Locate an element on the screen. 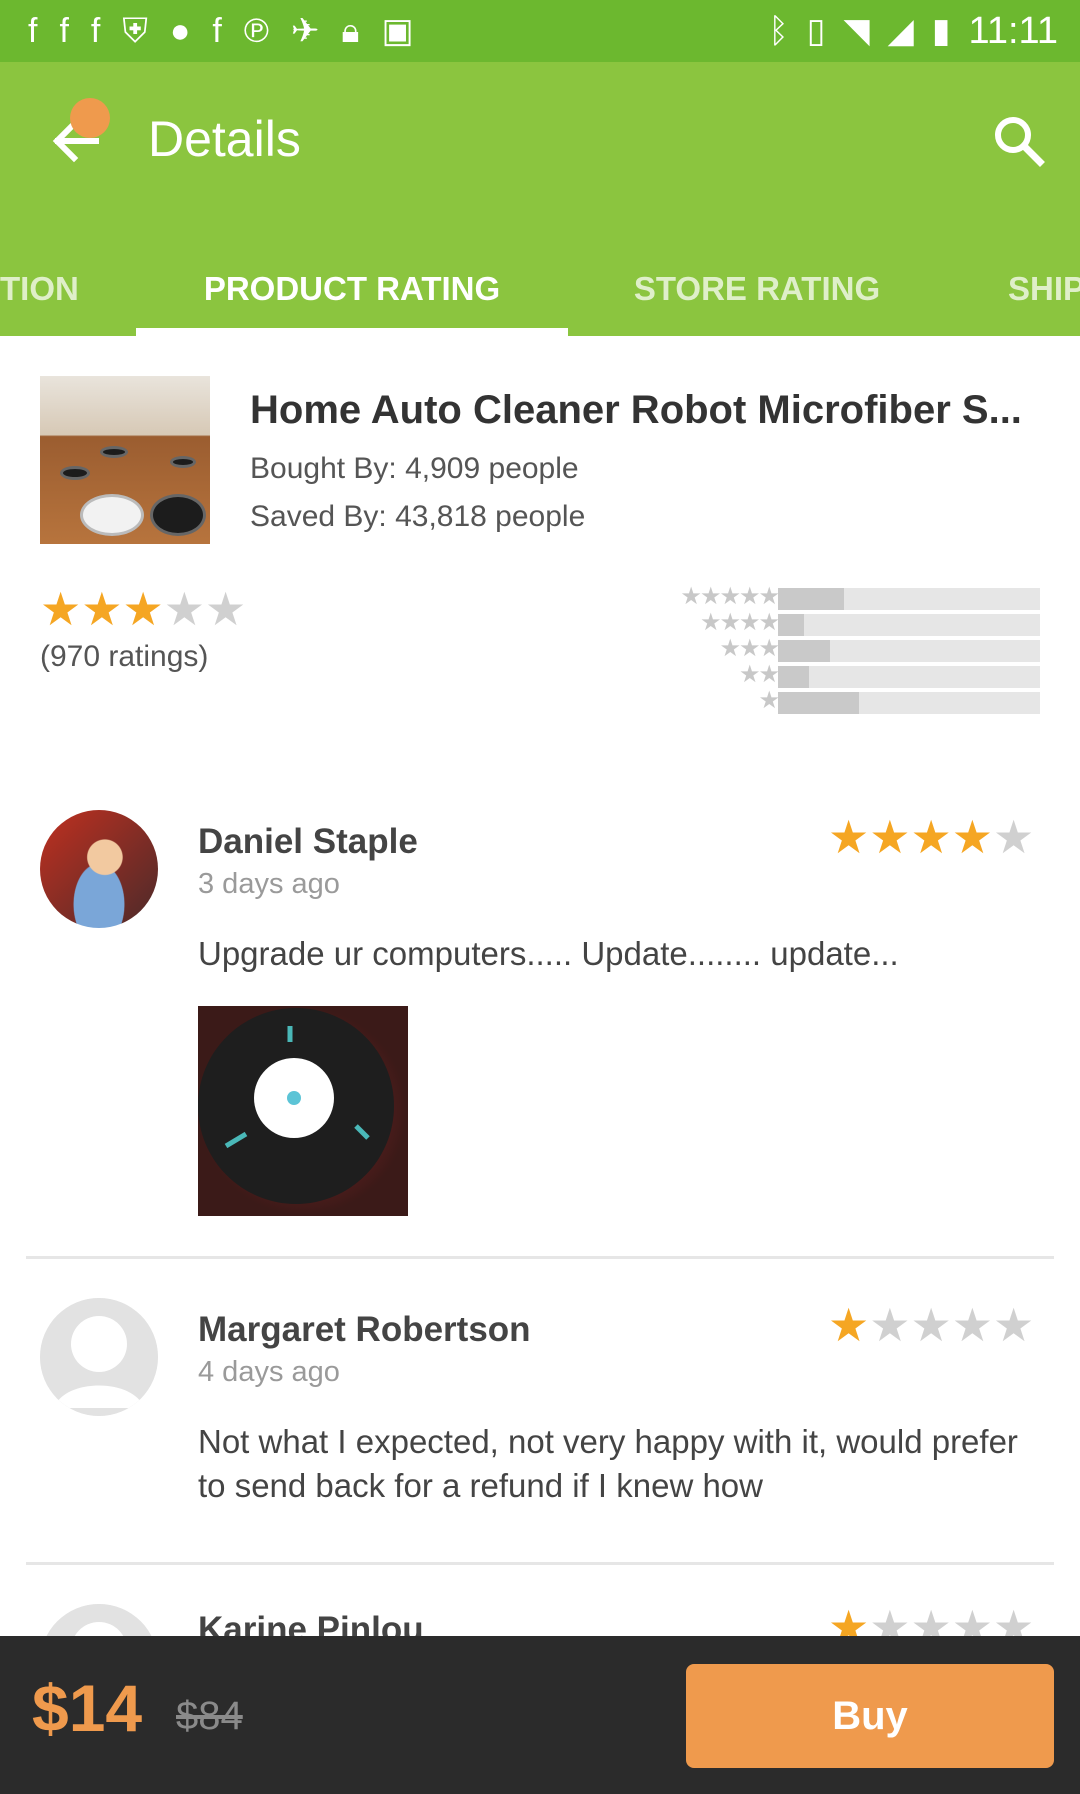  old-price: $84 is located at coordinates (209, 1716).